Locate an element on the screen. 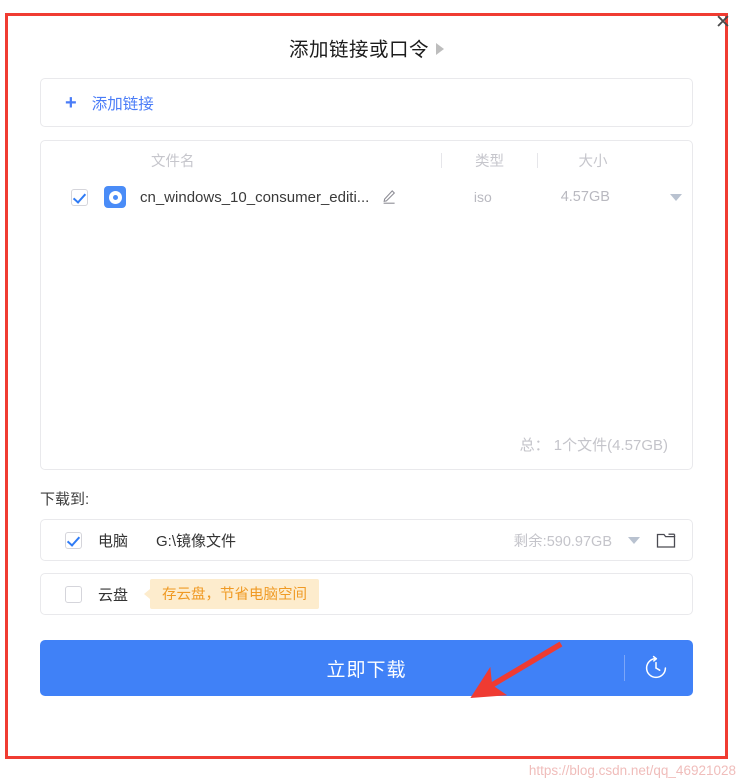  download-now-label: 立即下载 is located at coordinates (366, 670).